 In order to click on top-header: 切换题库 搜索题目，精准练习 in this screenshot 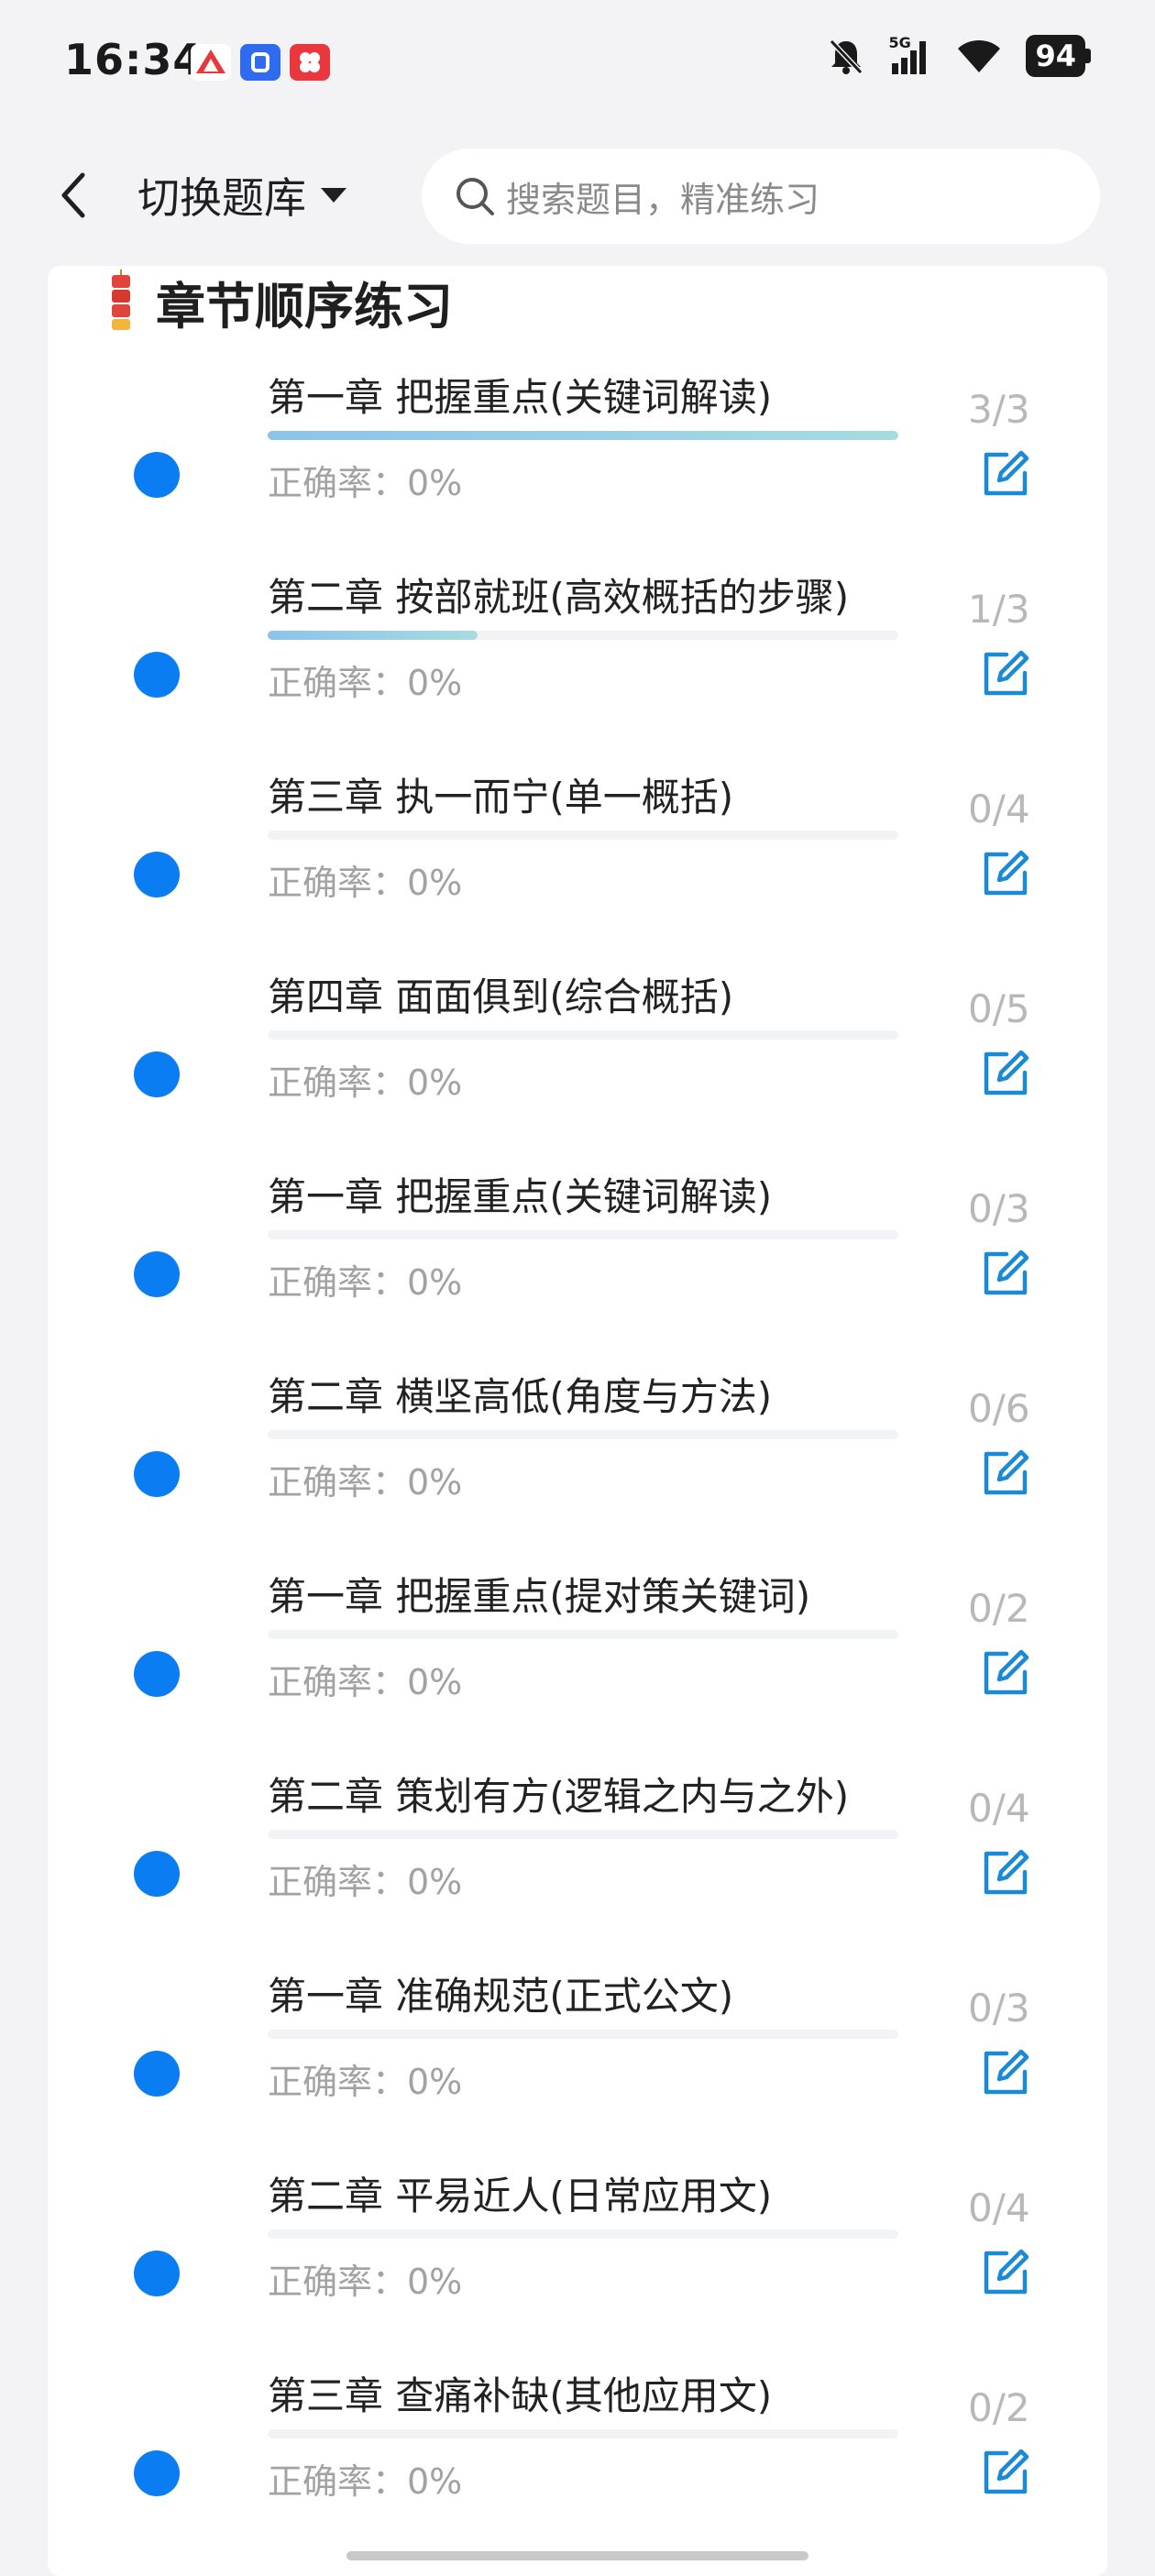, I will do `click(577, 197)`.